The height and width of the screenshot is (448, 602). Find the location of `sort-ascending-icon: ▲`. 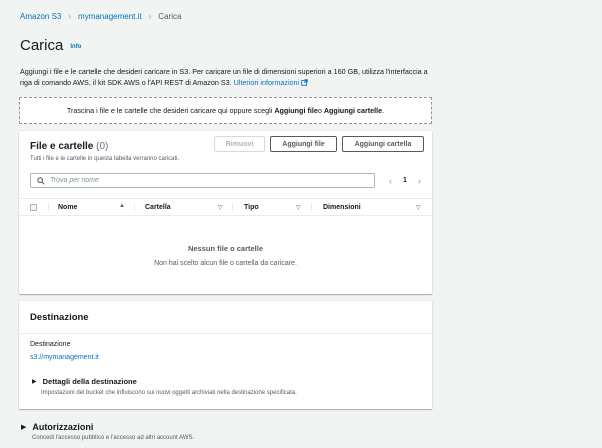

sort-ascending-icon: ▲ is located at coordinates (122, 206).